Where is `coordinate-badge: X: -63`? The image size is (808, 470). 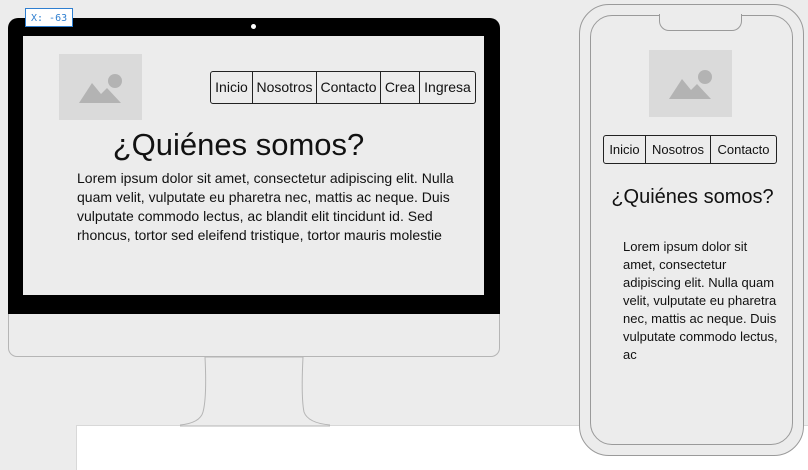 coordinate-badge: X: -63 is located at coordinates (49, 17).